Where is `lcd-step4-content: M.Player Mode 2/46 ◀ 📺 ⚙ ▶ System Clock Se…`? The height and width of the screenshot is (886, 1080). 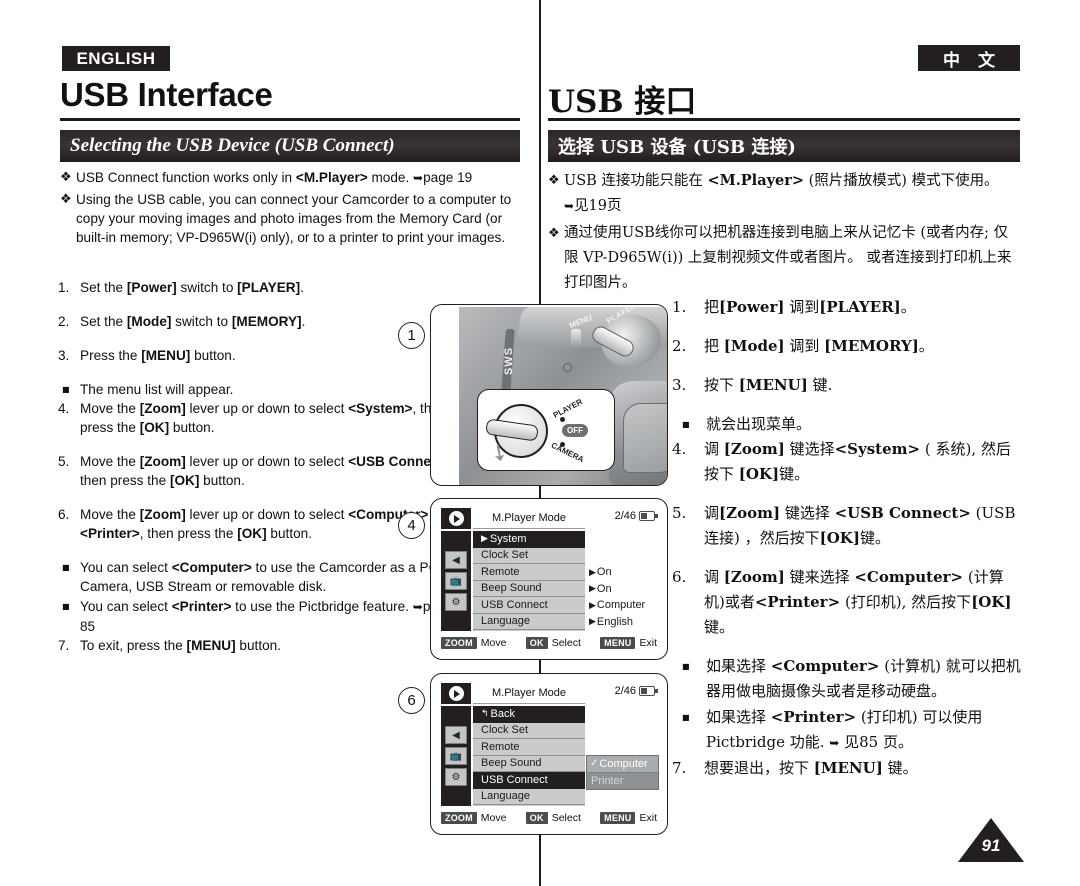 lcd-step4-content: M.Player Mode 2/46 ◀ 📺 ⚙ ▶ System Clock Se… is located at coordinates (549, 580).